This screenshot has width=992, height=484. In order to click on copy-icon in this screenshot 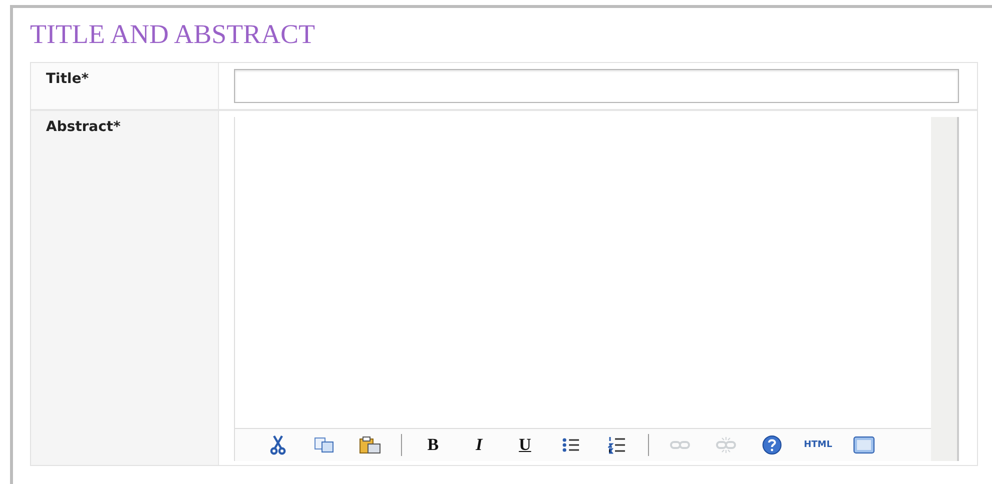, I will do `click(324, 445)`.